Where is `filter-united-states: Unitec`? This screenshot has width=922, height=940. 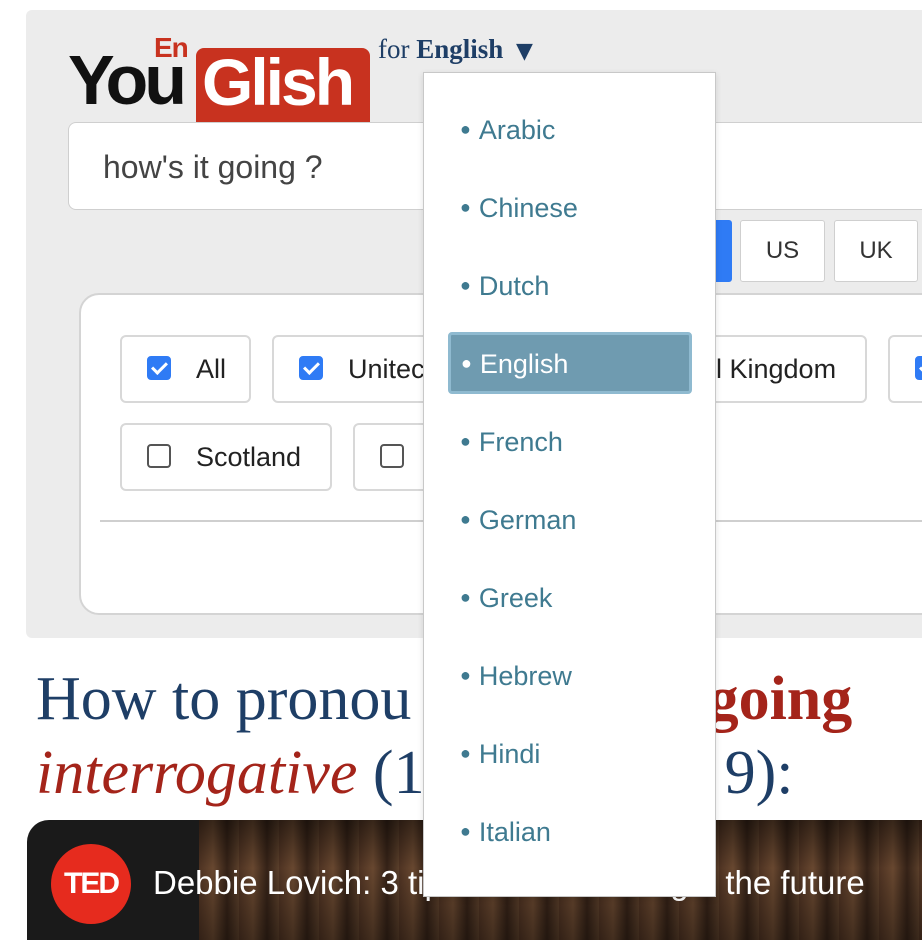 filter-united-states: Unitec is located at coordinates (357, 369).